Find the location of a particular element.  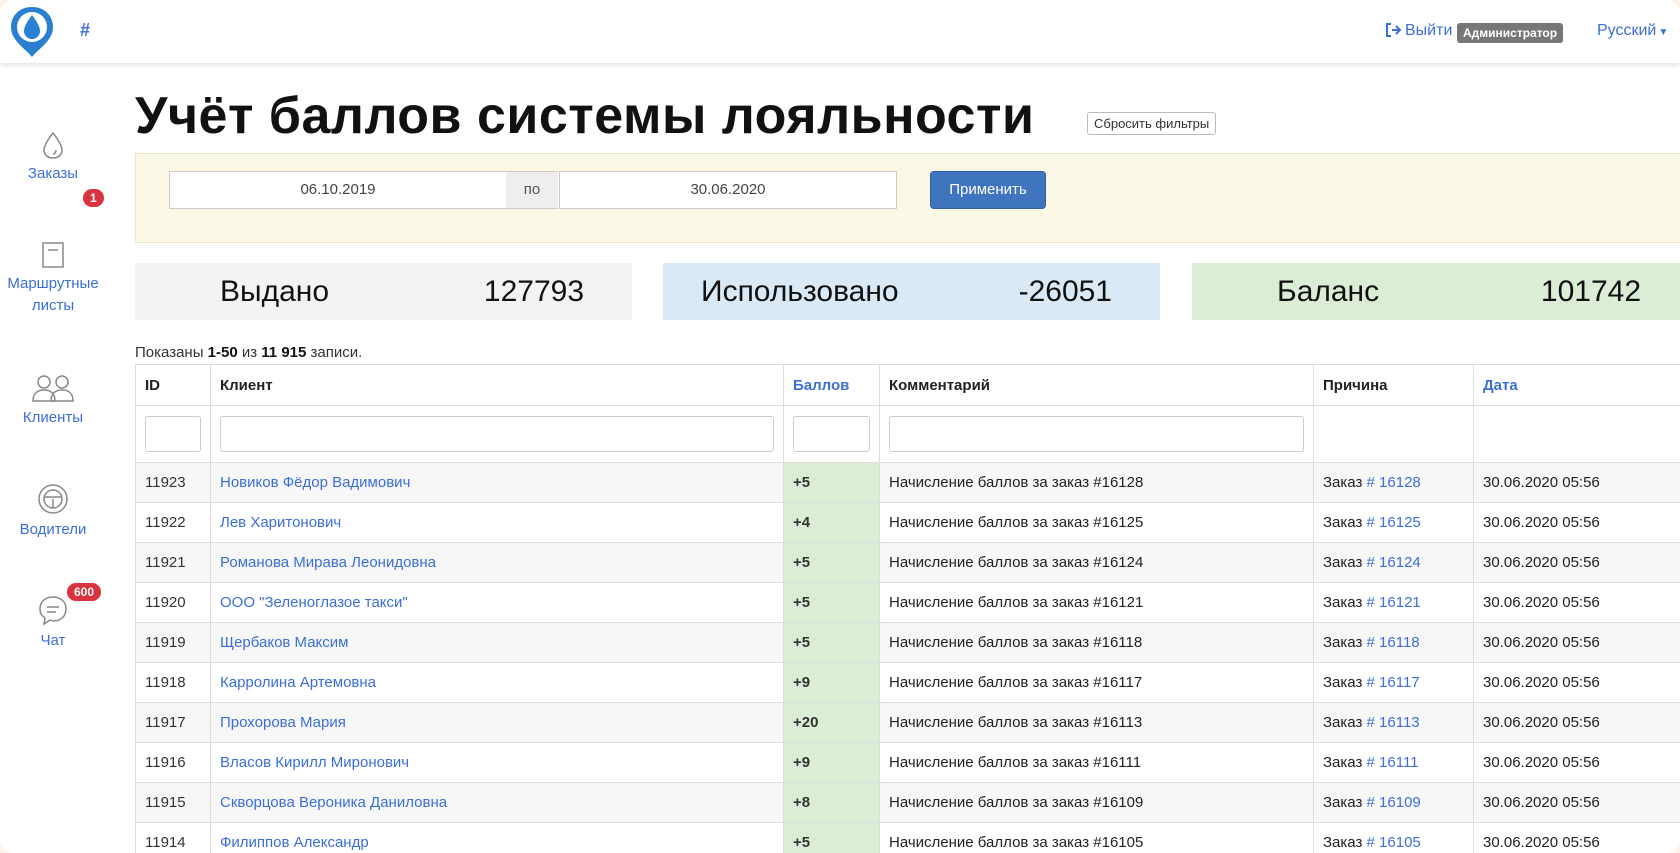

issued-label: Выдано is located at coordinates (275, 291).